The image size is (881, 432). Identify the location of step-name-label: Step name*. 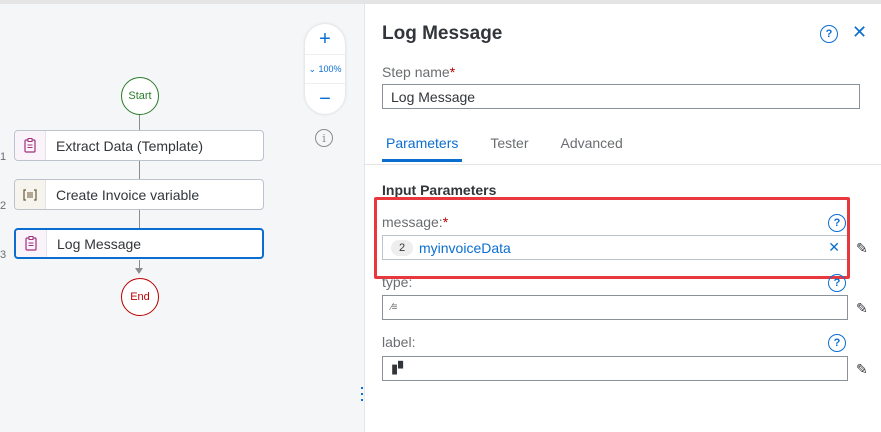
(419, 72).